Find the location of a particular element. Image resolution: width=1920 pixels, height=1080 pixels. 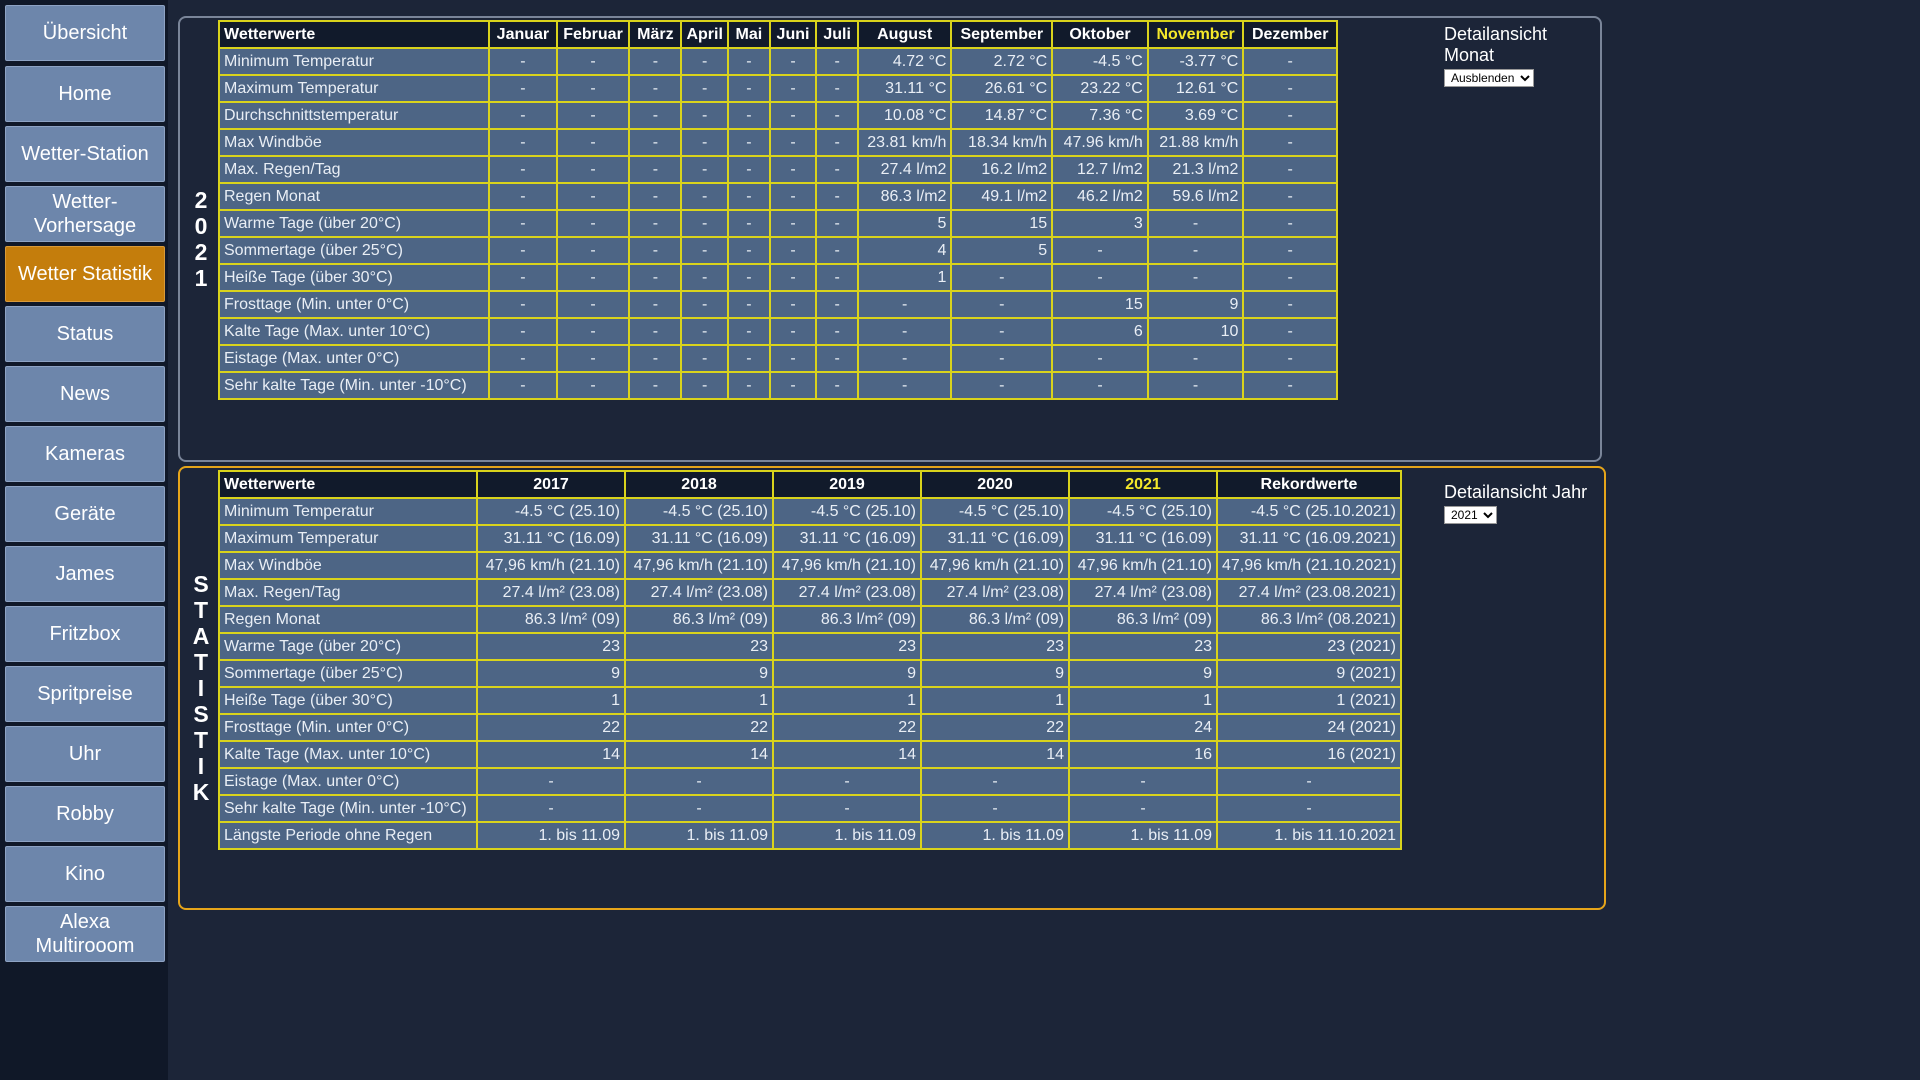

nav-button-11: Spritpreise is located at coordinates (85, 694).